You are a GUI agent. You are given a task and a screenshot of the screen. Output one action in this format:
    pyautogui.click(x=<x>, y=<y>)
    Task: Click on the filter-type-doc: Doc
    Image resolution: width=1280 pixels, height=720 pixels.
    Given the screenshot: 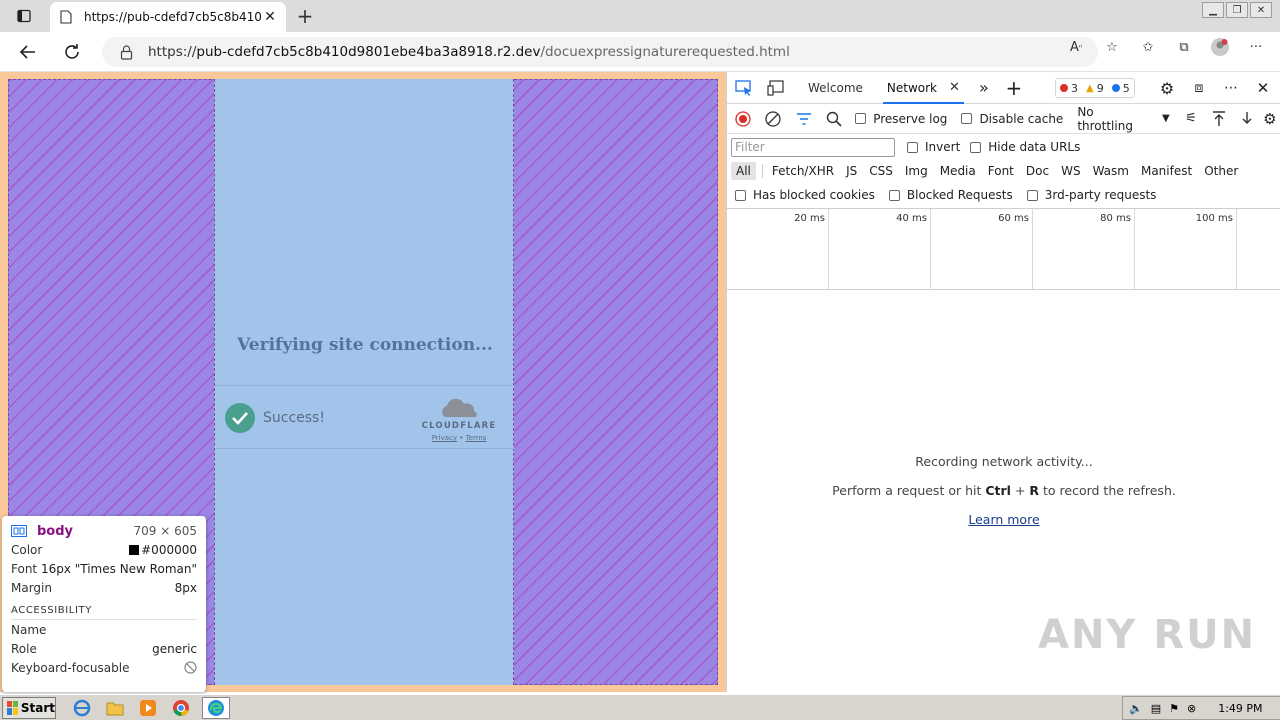 What is the action you would take?
    pyautogui.click(x=1037, y=171)
    